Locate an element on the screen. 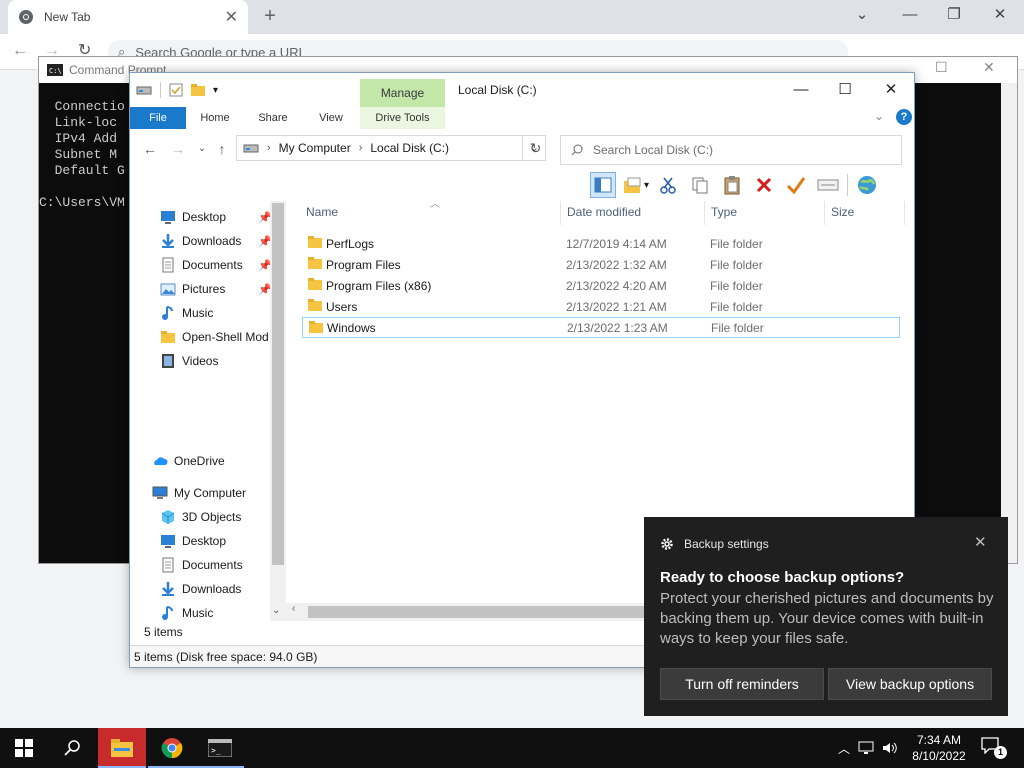 The width and height of the screenshot is (1024, 768). chrome-restore-button: ❐ is located at coordinates (954, 15).